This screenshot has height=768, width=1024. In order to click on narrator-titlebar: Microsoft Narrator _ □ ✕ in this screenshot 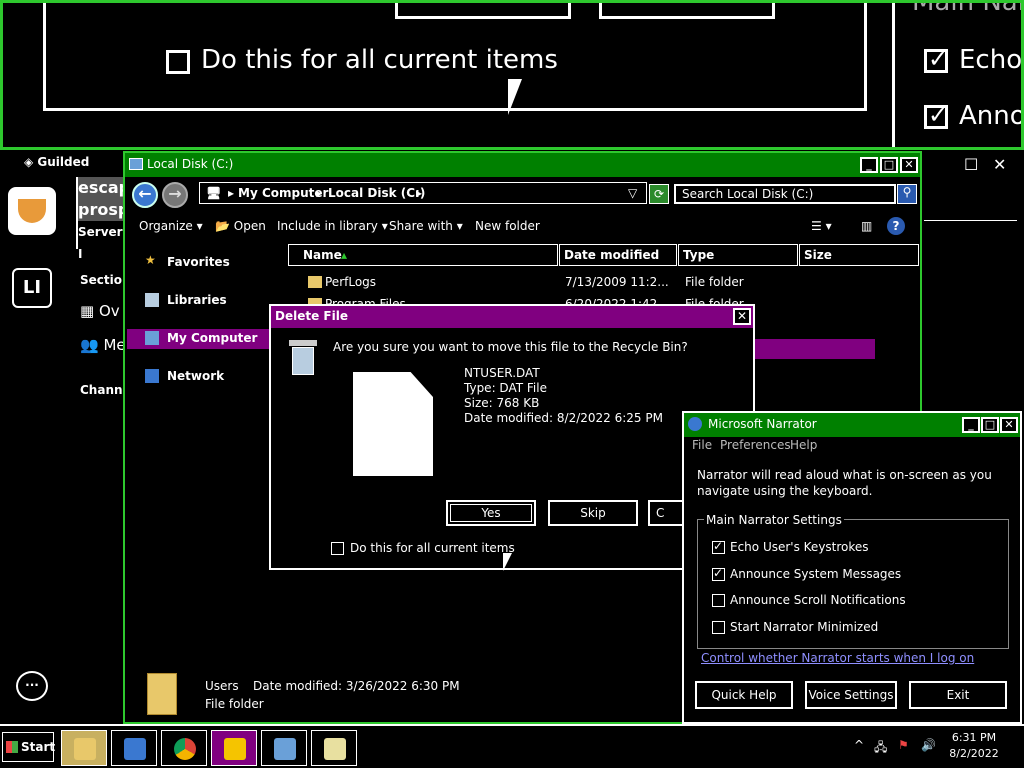, I will do `click(852, 425)`.